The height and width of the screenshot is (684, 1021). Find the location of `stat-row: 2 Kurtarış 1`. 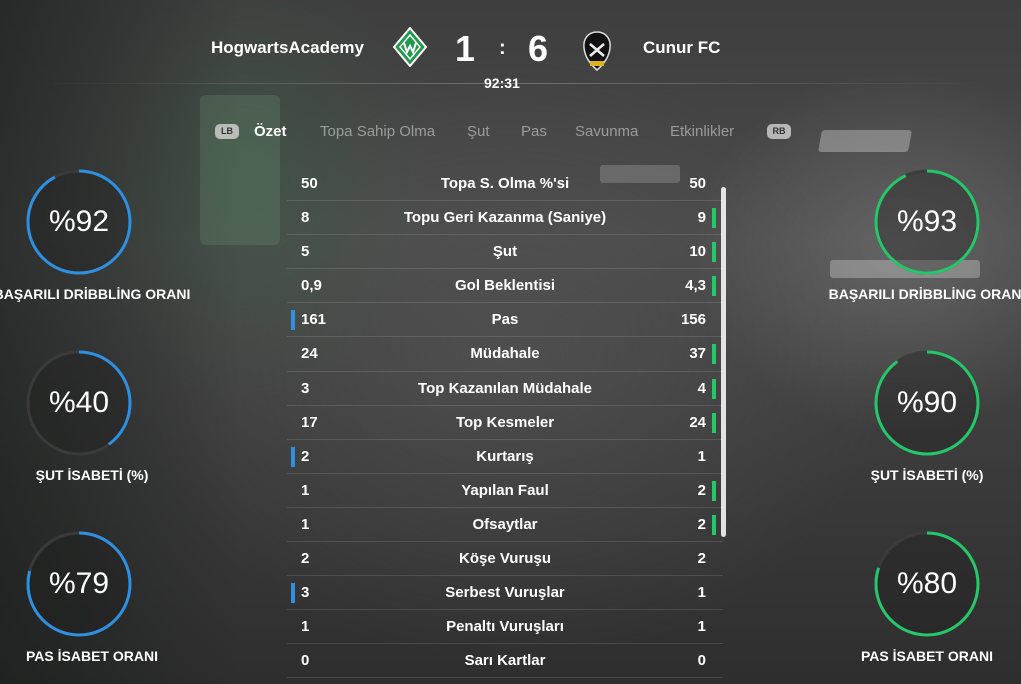

stat-row: 2 Kurtarış 1 is located at coordinates (505, 457).